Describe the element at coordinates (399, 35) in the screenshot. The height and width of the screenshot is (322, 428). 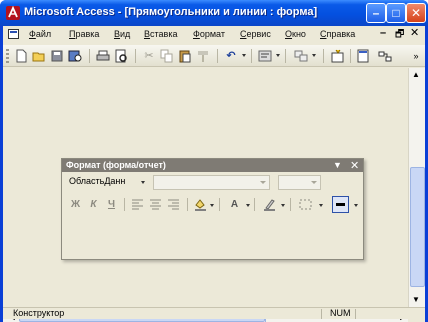
I see `document-restore-button: 🗗` at that location.